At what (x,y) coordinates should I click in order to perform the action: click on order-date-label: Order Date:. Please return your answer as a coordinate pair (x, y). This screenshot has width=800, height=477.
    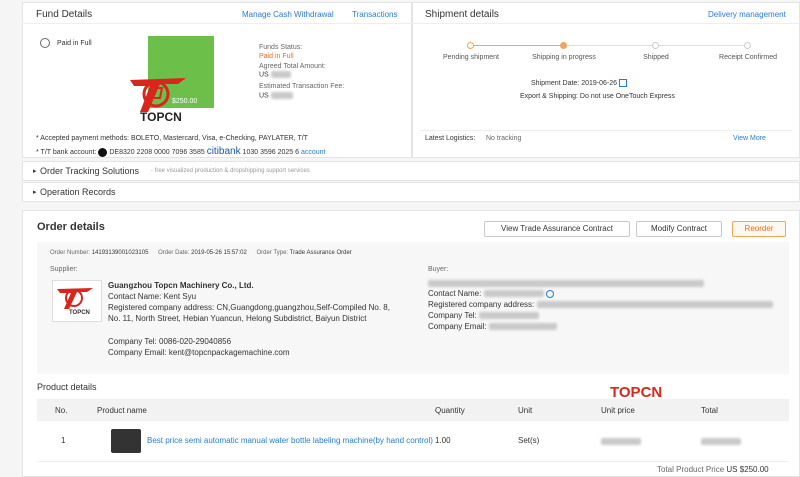
    Looking at the image, I should click on (174, 253).